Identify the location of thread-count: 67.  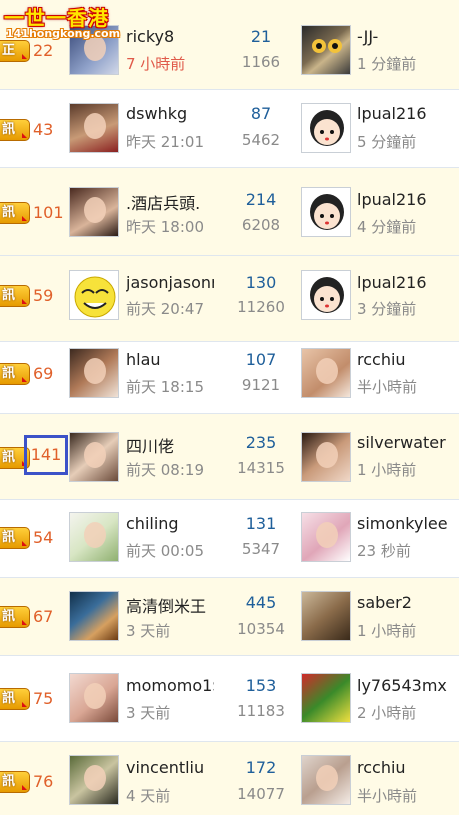
(43, 616).